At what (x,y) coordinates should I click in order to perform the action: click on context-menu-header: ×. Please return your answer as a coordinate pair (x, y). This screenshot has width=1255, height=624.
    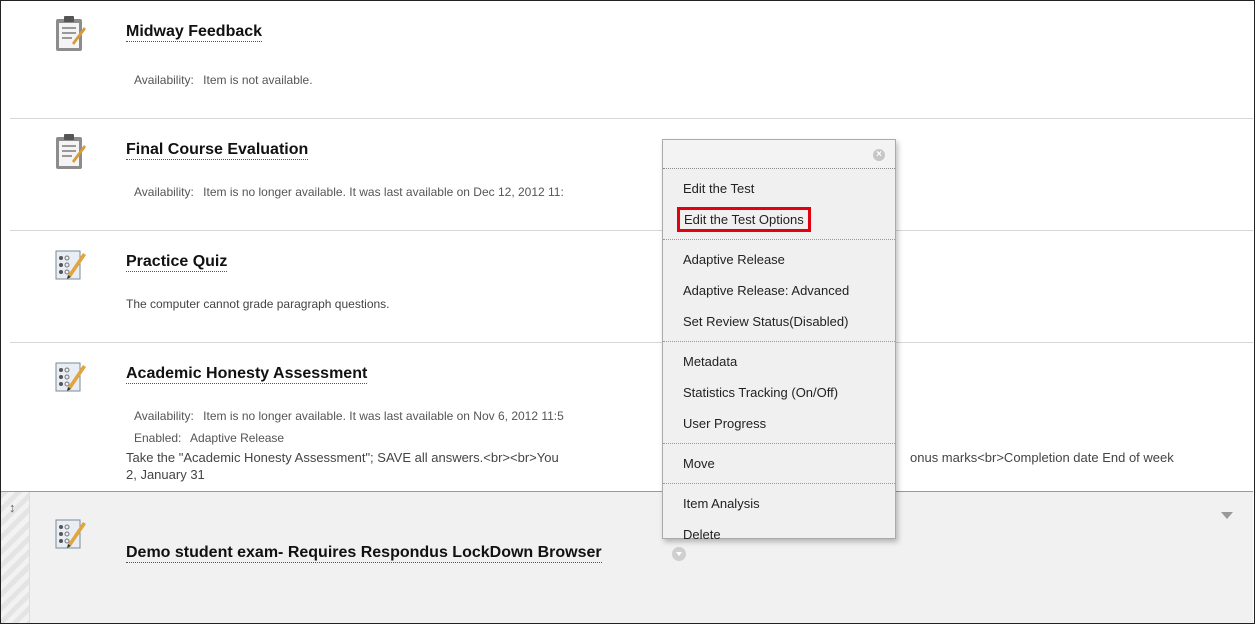
    Looking at the image, I should click on (779, 154).